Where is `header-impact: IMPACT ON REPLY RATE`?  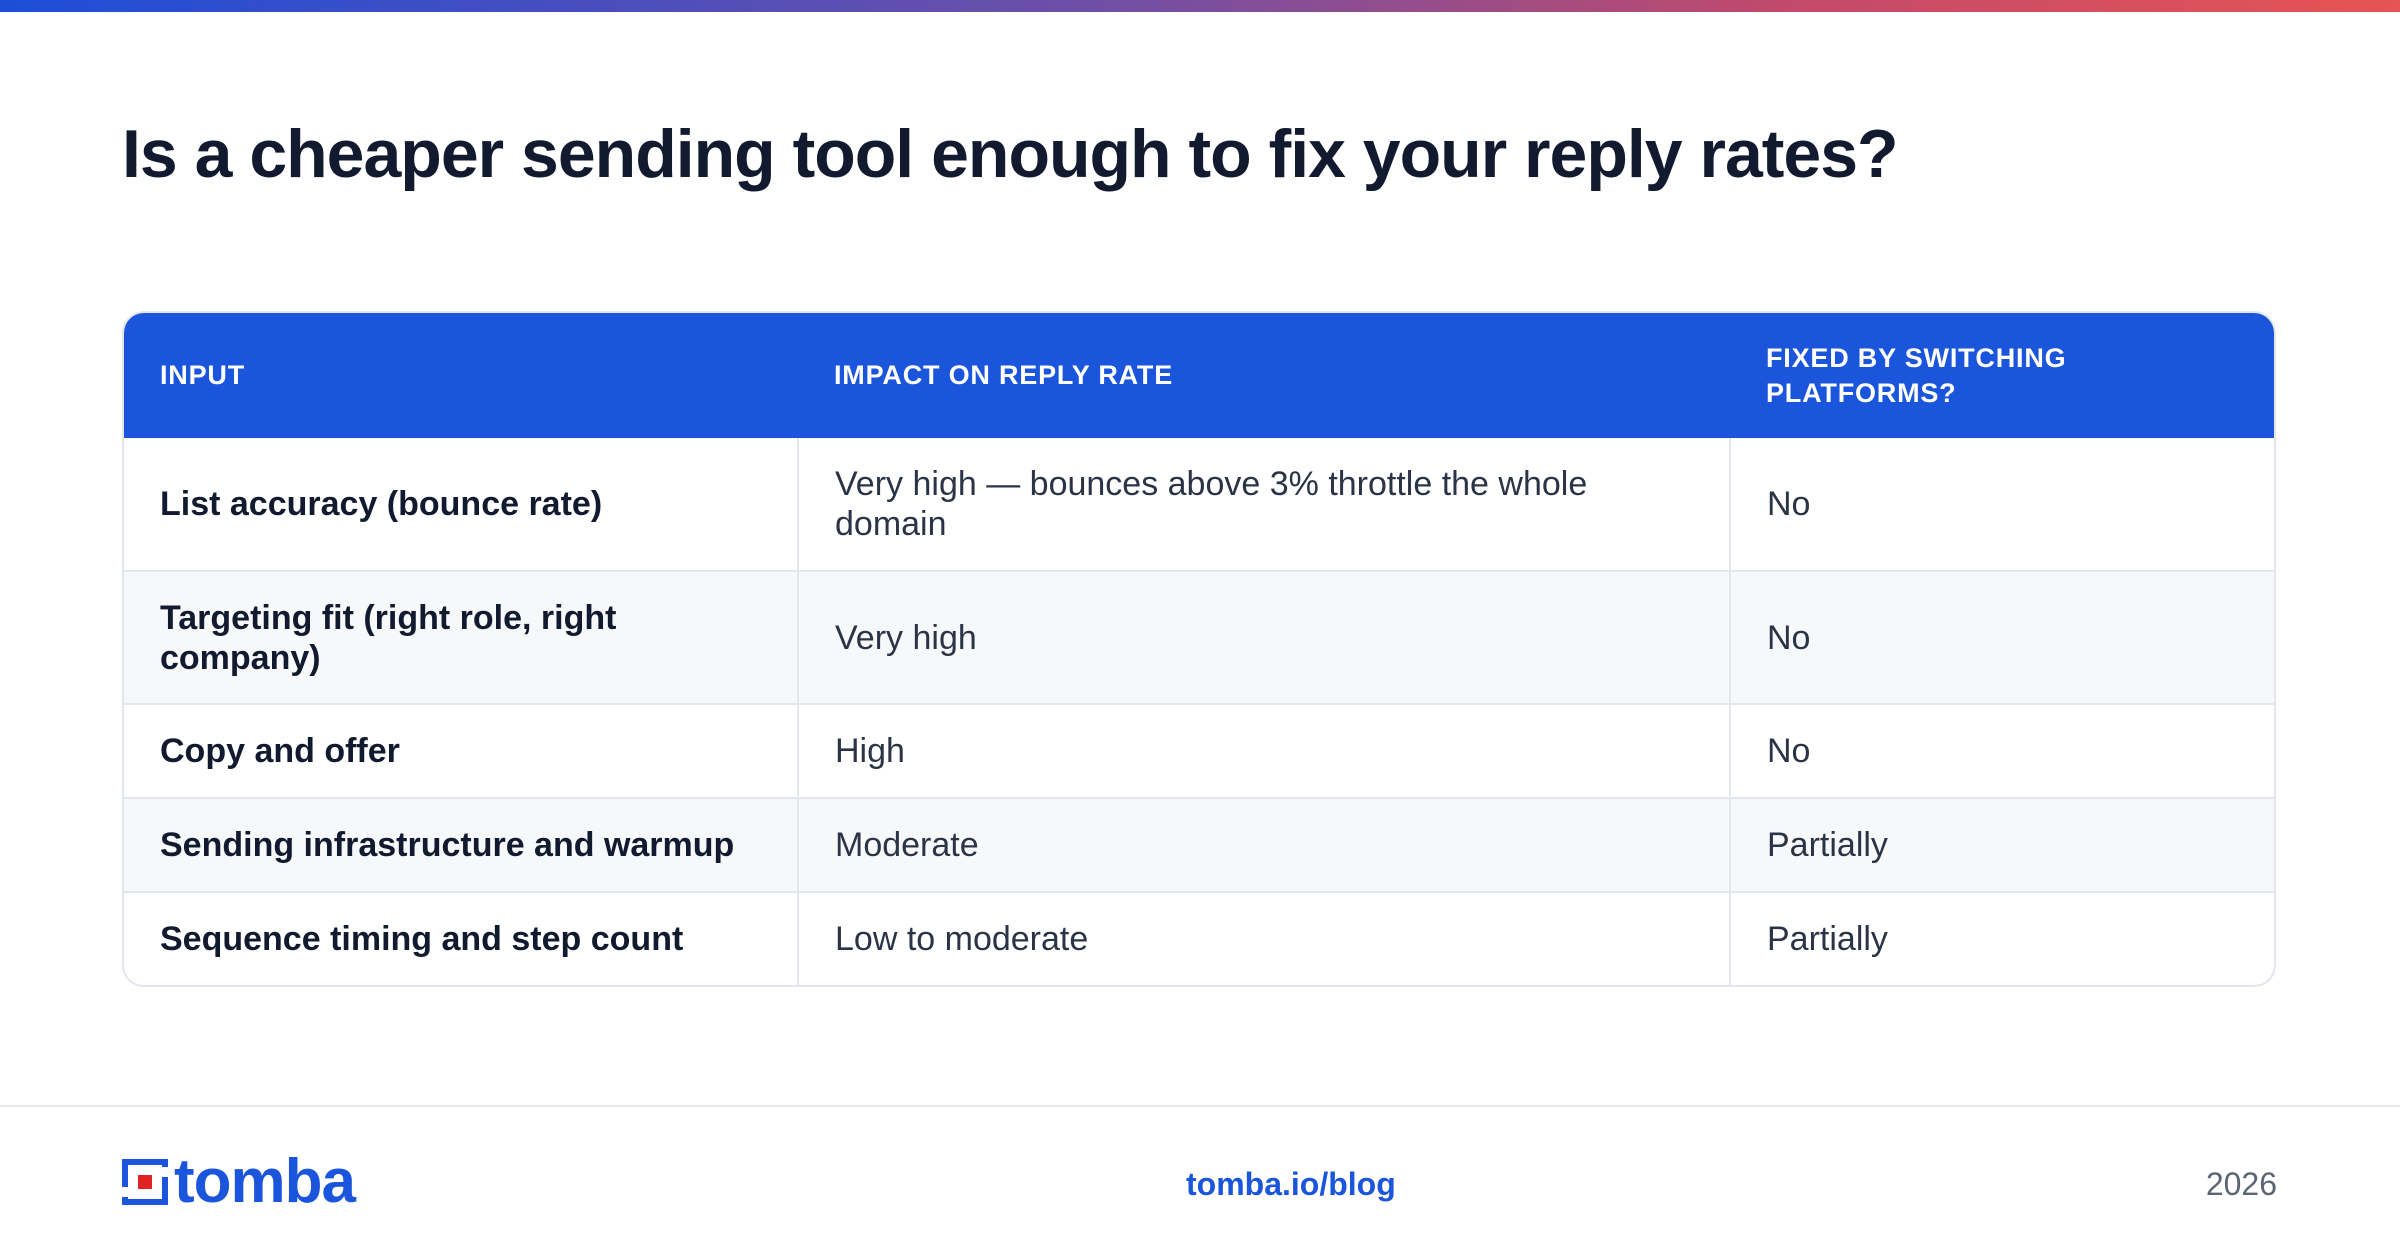 header-impact: IMPACT ON REPLY RATE is located at coordinates (1004, 375).